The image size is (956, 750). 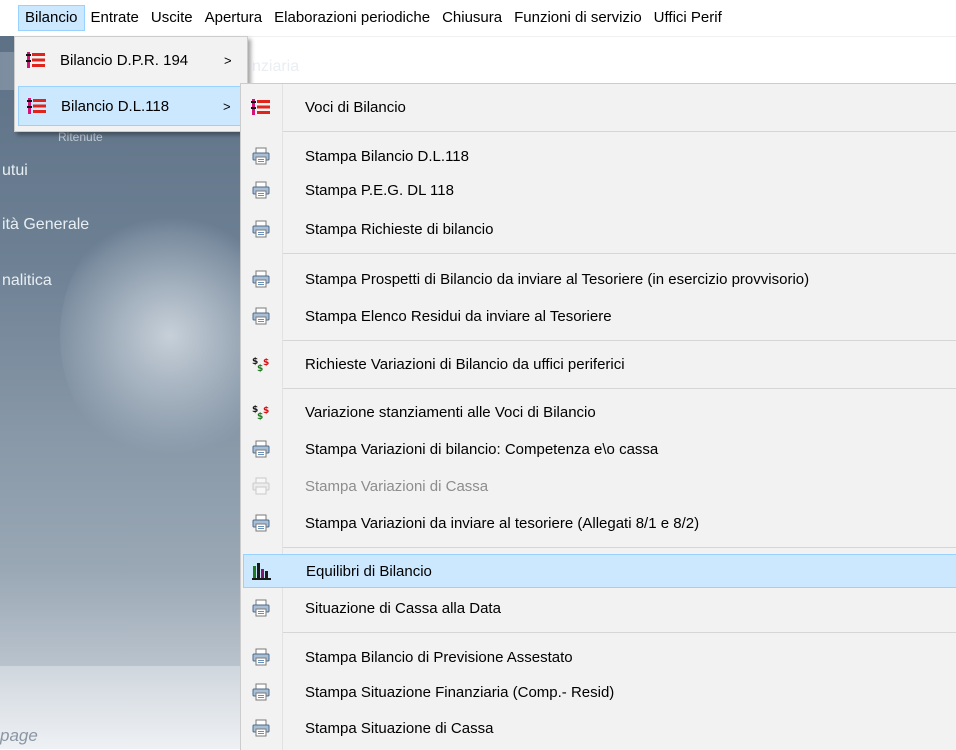 What do you see at coordinates (276, 66) in the screenshot?
I see `band-text-right: nziaria` at bounding box center [276, 66].